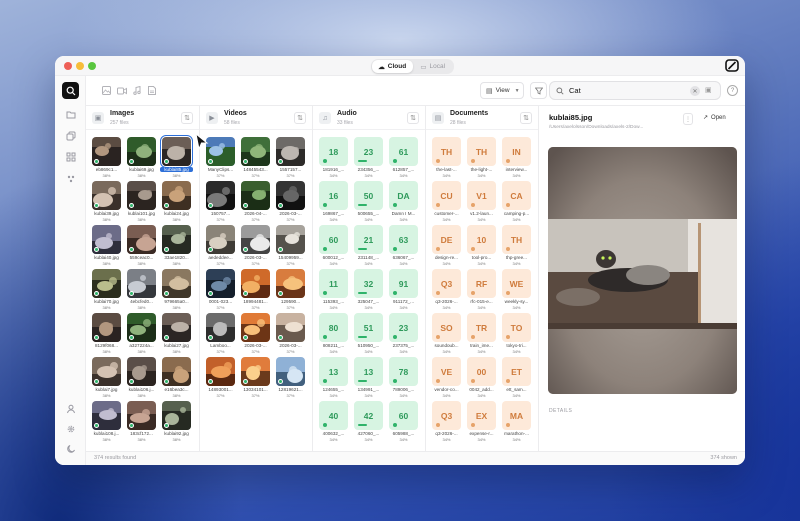 The image size is (800, 521). I want to click on audio-tile: 51 510950_... 34%, so click(368, 332).